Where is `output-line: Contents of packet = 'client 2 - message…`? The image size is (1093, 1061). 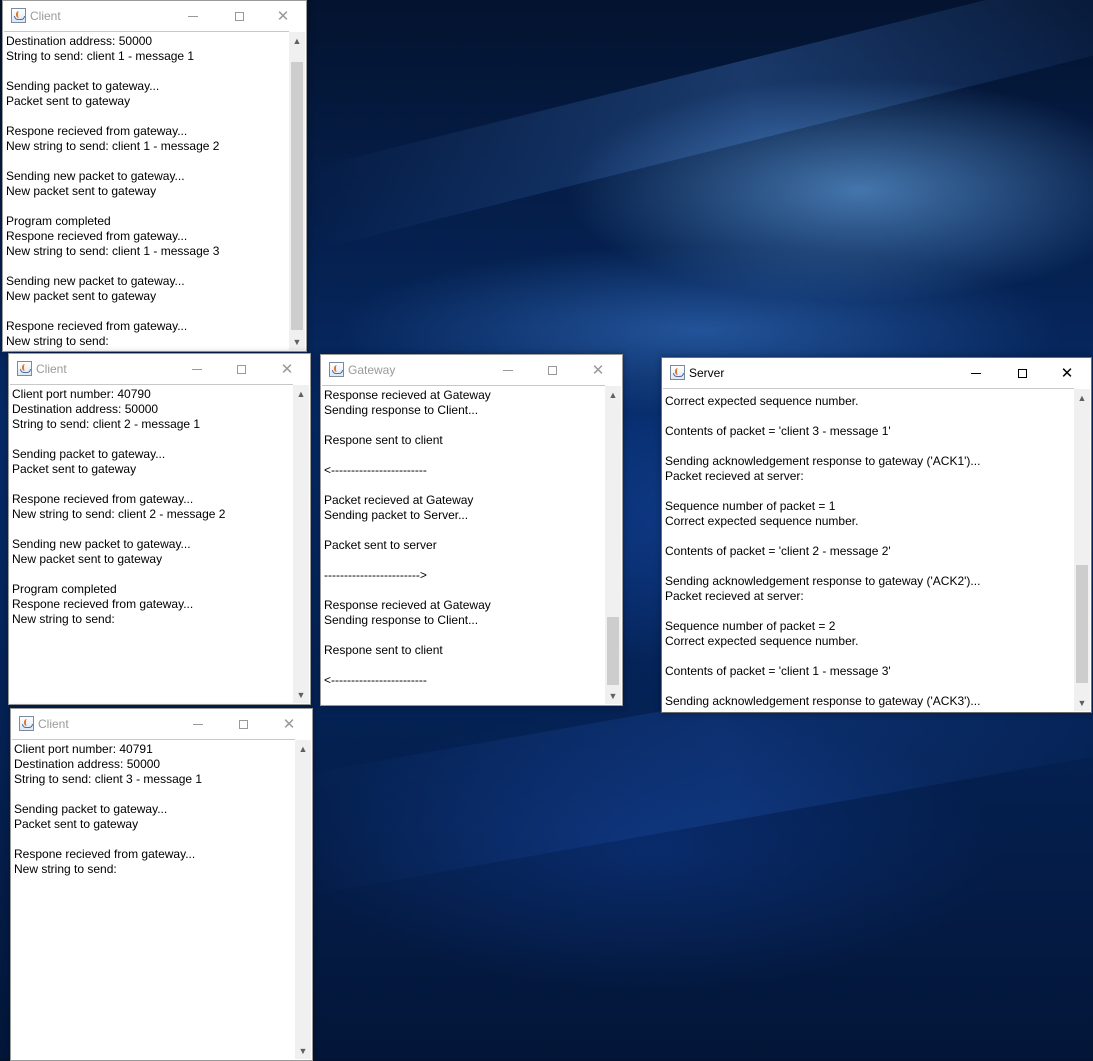 output-line: Contents of packet = 'client 2 - message… is located at coordinates (778, 551).